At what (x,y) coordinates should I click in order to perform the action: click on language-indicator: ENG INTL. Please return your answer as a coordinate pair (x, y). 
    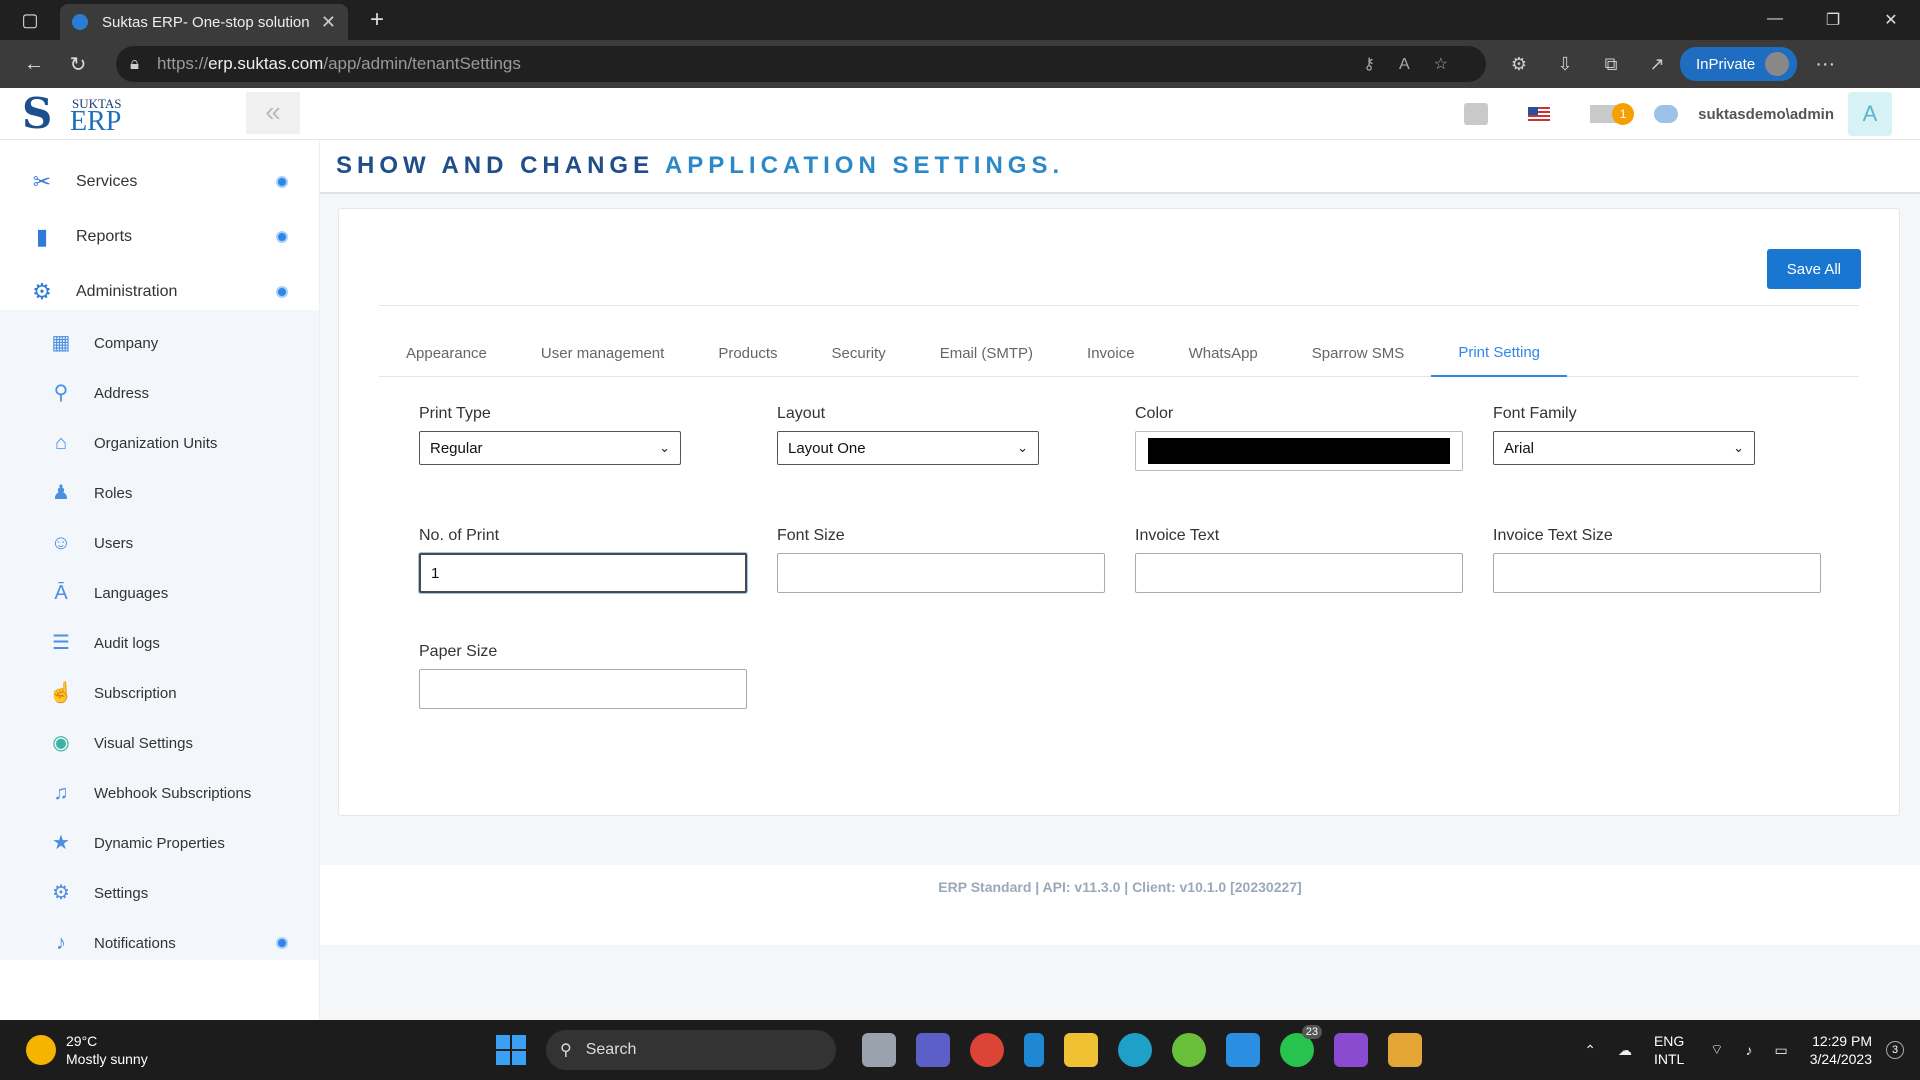
    Looking at the image, I should click on (1669, 1050).